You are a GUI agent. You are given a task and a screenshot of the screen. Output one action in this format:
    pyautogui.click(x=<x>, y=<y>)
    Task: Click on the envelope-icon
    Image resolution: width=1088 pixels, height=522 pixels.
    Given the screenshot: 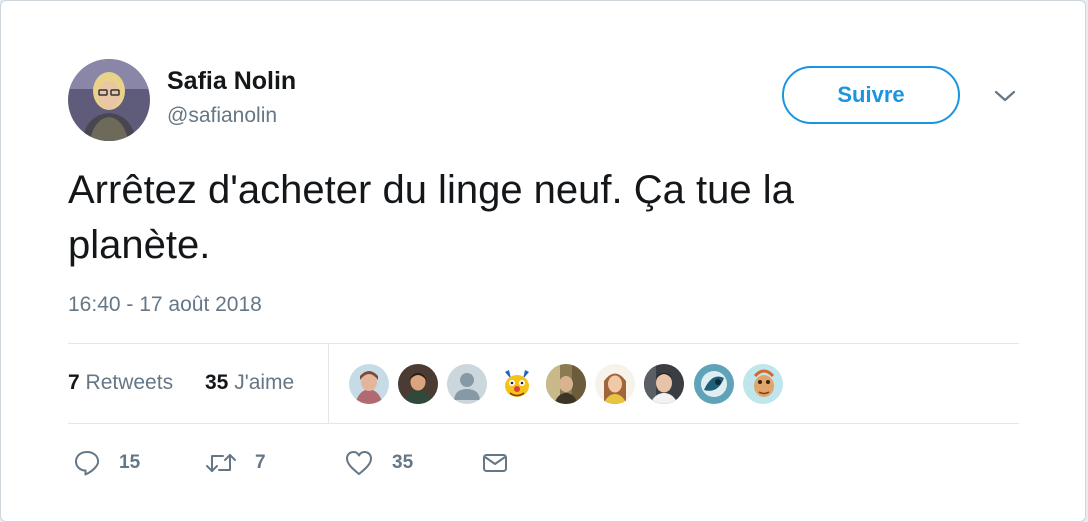 What is the action you would take?
    pyautogui.click(x=495, y=463)
    